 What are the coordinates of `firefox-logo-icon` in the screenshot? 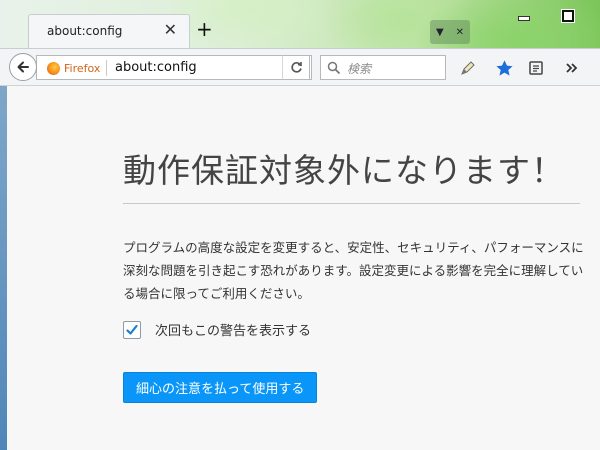 It's located at (53, 68).